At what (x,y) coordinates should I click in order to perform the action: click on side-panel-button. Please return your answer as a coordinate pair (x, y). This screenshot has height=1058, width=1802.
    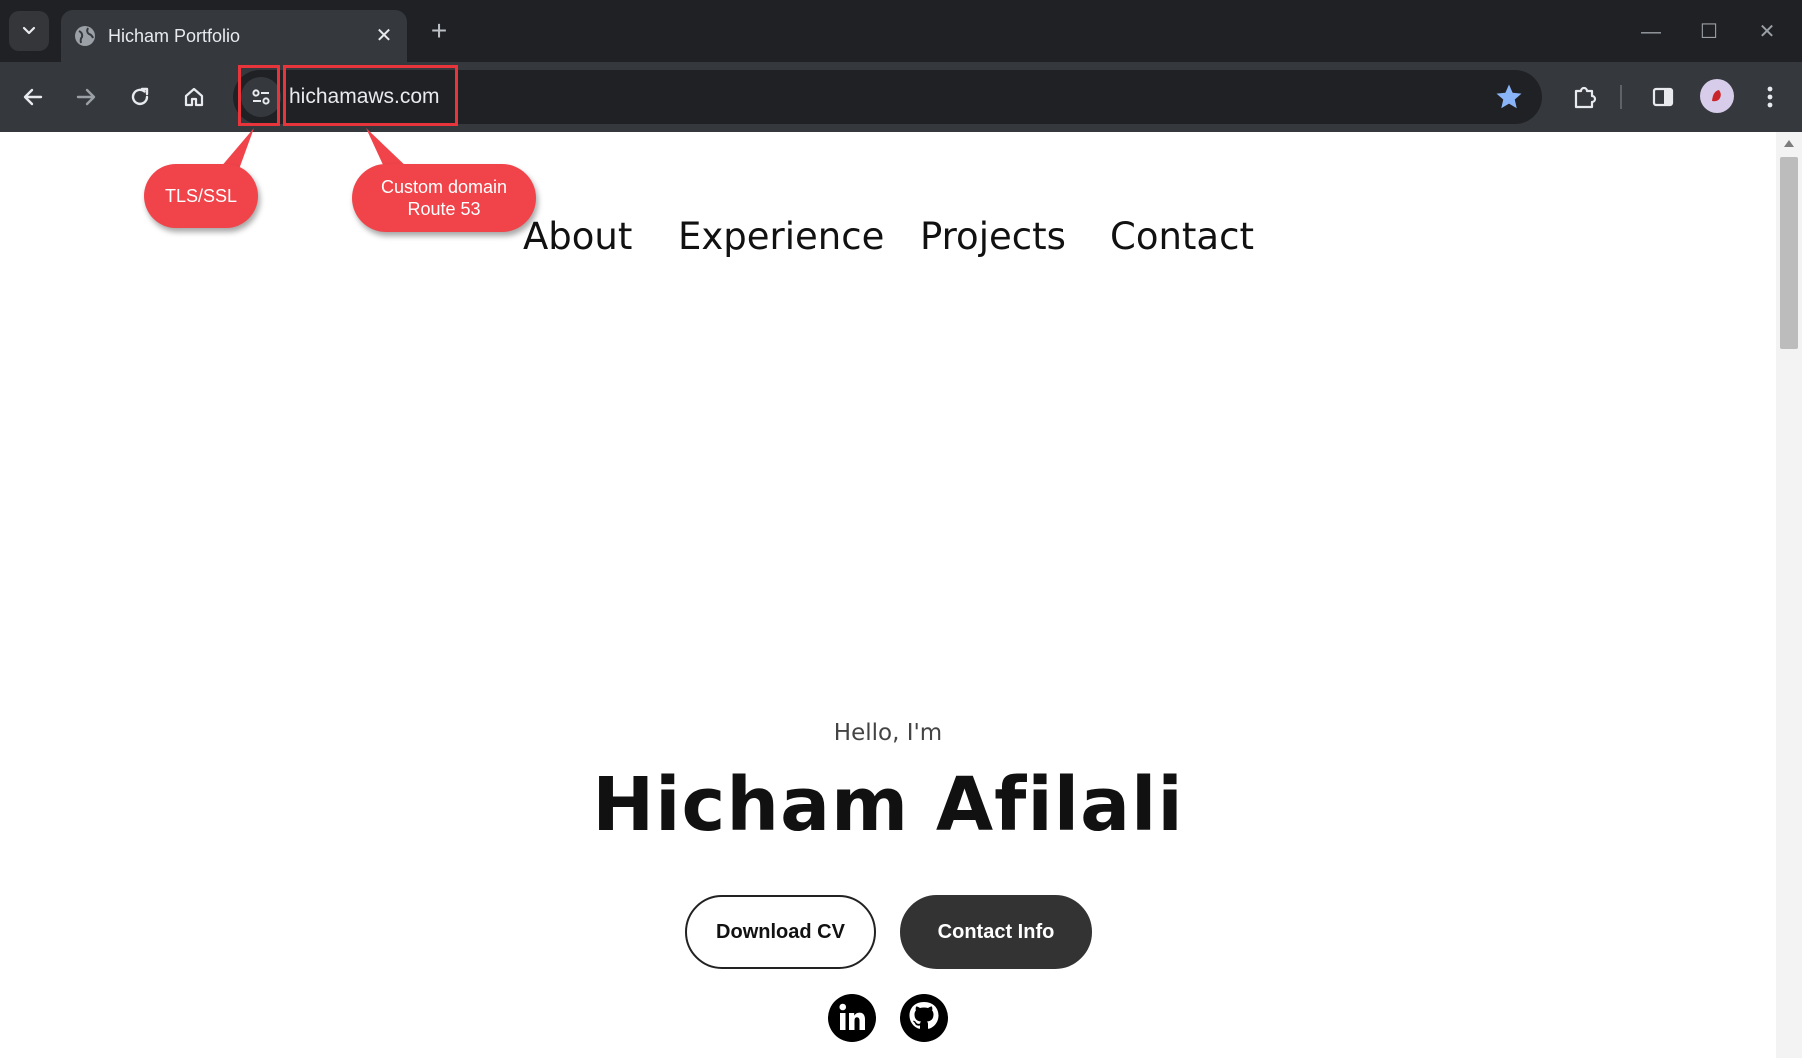
    Looking at the image, I should click on (1663, 97).